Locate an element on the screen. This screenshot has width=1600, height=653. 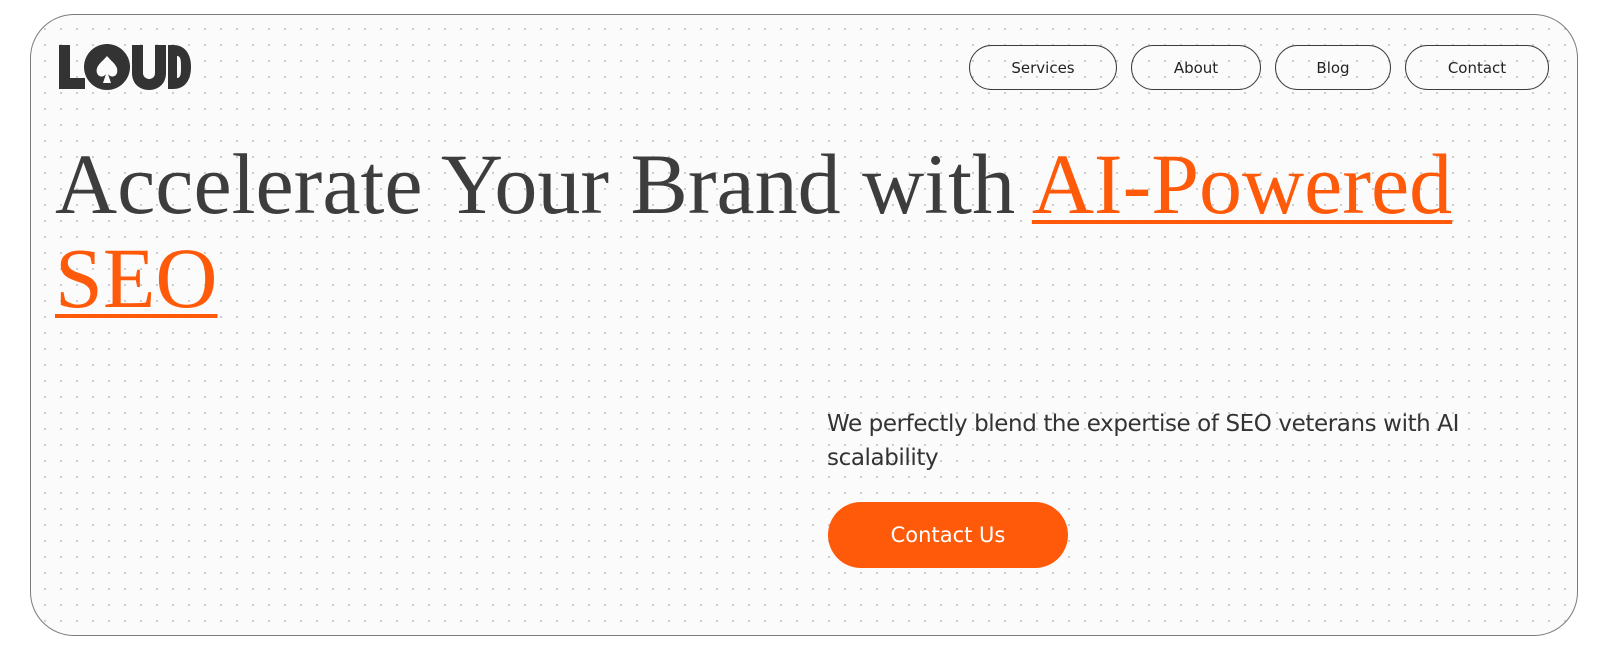
nav-services-button: Services is located at coordinates (1043, 67).